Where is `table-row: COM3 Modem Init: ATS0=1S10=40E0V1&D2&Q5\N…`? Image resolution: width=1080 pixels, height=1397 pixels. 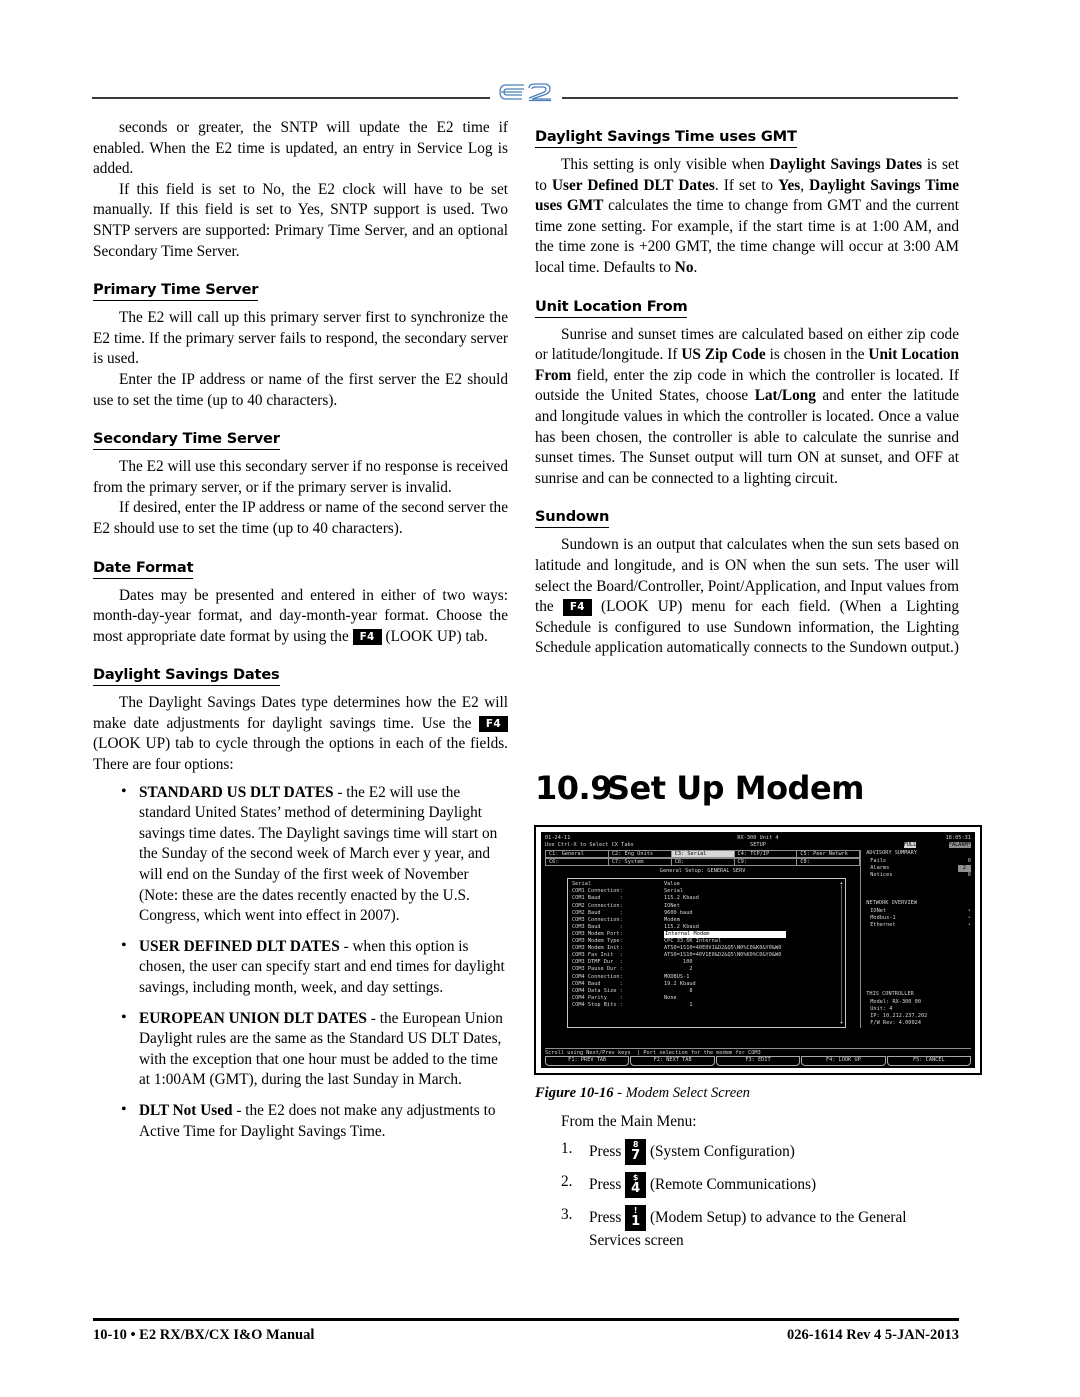 table-row: COM3 Modem Init: ATS0=1S10=40E0V1&D2&Q5\N… is located at coordinates (707, 948).